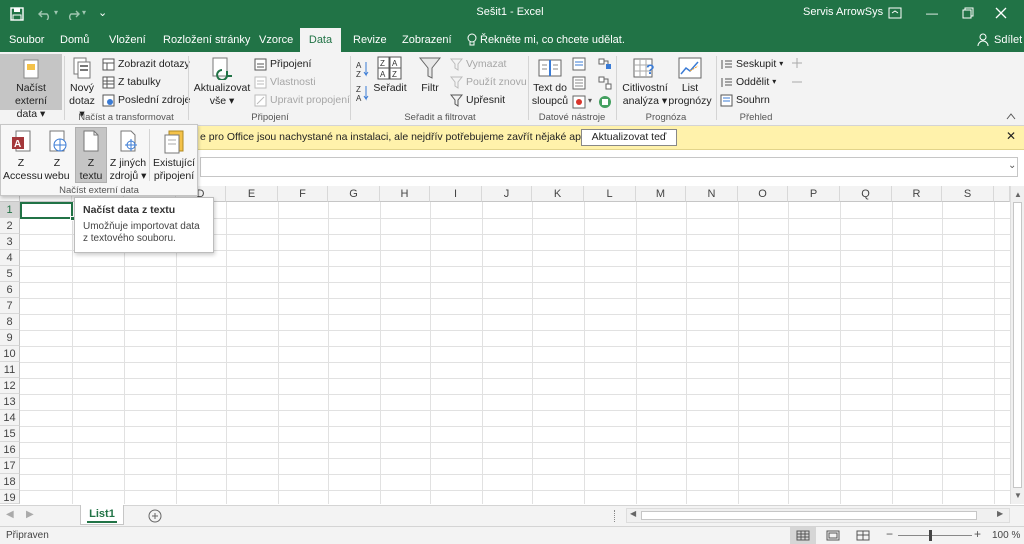 Image resolution: width=1024 pixels, height=544 pixels. Describe the element at coordinates (550, 82) in the screenshot. I see `text-to-columns-button: Text do sloupců` at that location.